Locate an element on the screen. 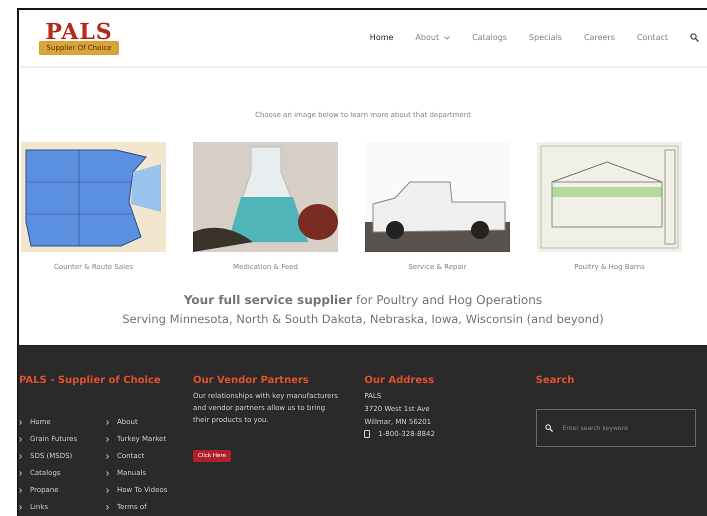 Image resolution: width=707 pixels, height=516 pixels. flask-drawing is located at coordinates (265, 197).